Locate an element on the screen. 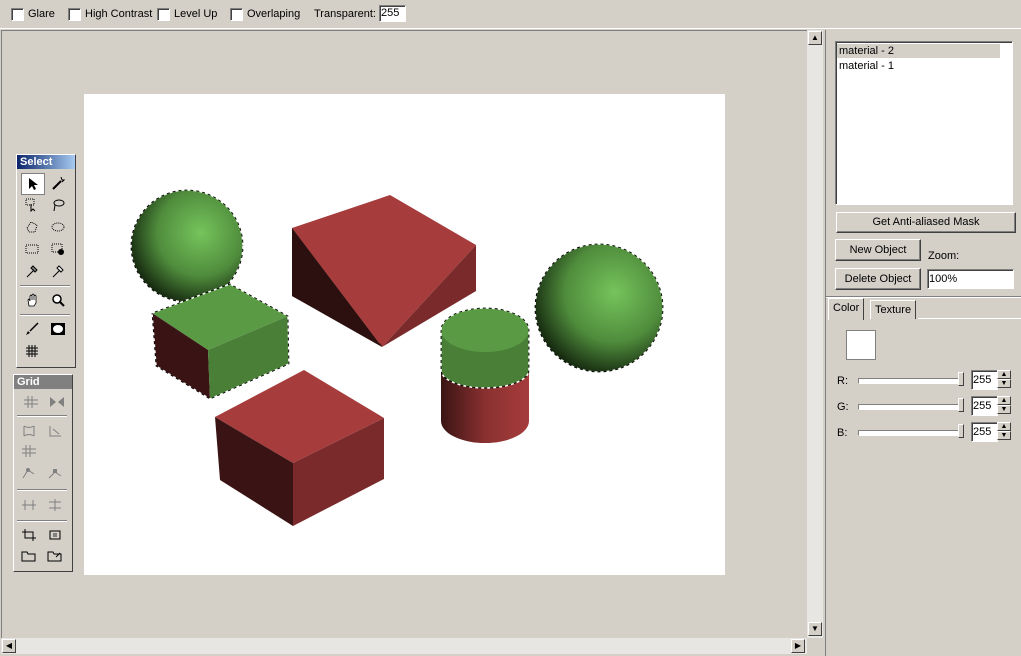  b-slider-thumb is located at coordinates (961, 431).